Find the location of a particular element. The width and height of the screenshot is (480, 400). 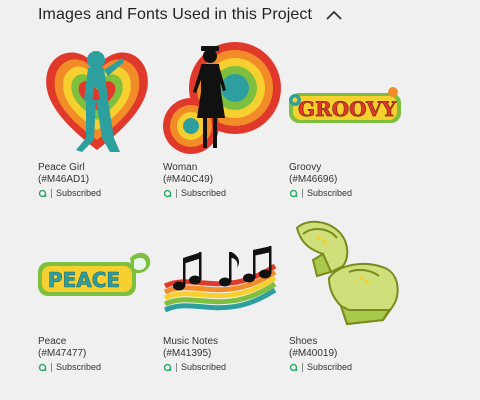

music-notes-image is located at coordinates (220, 279).